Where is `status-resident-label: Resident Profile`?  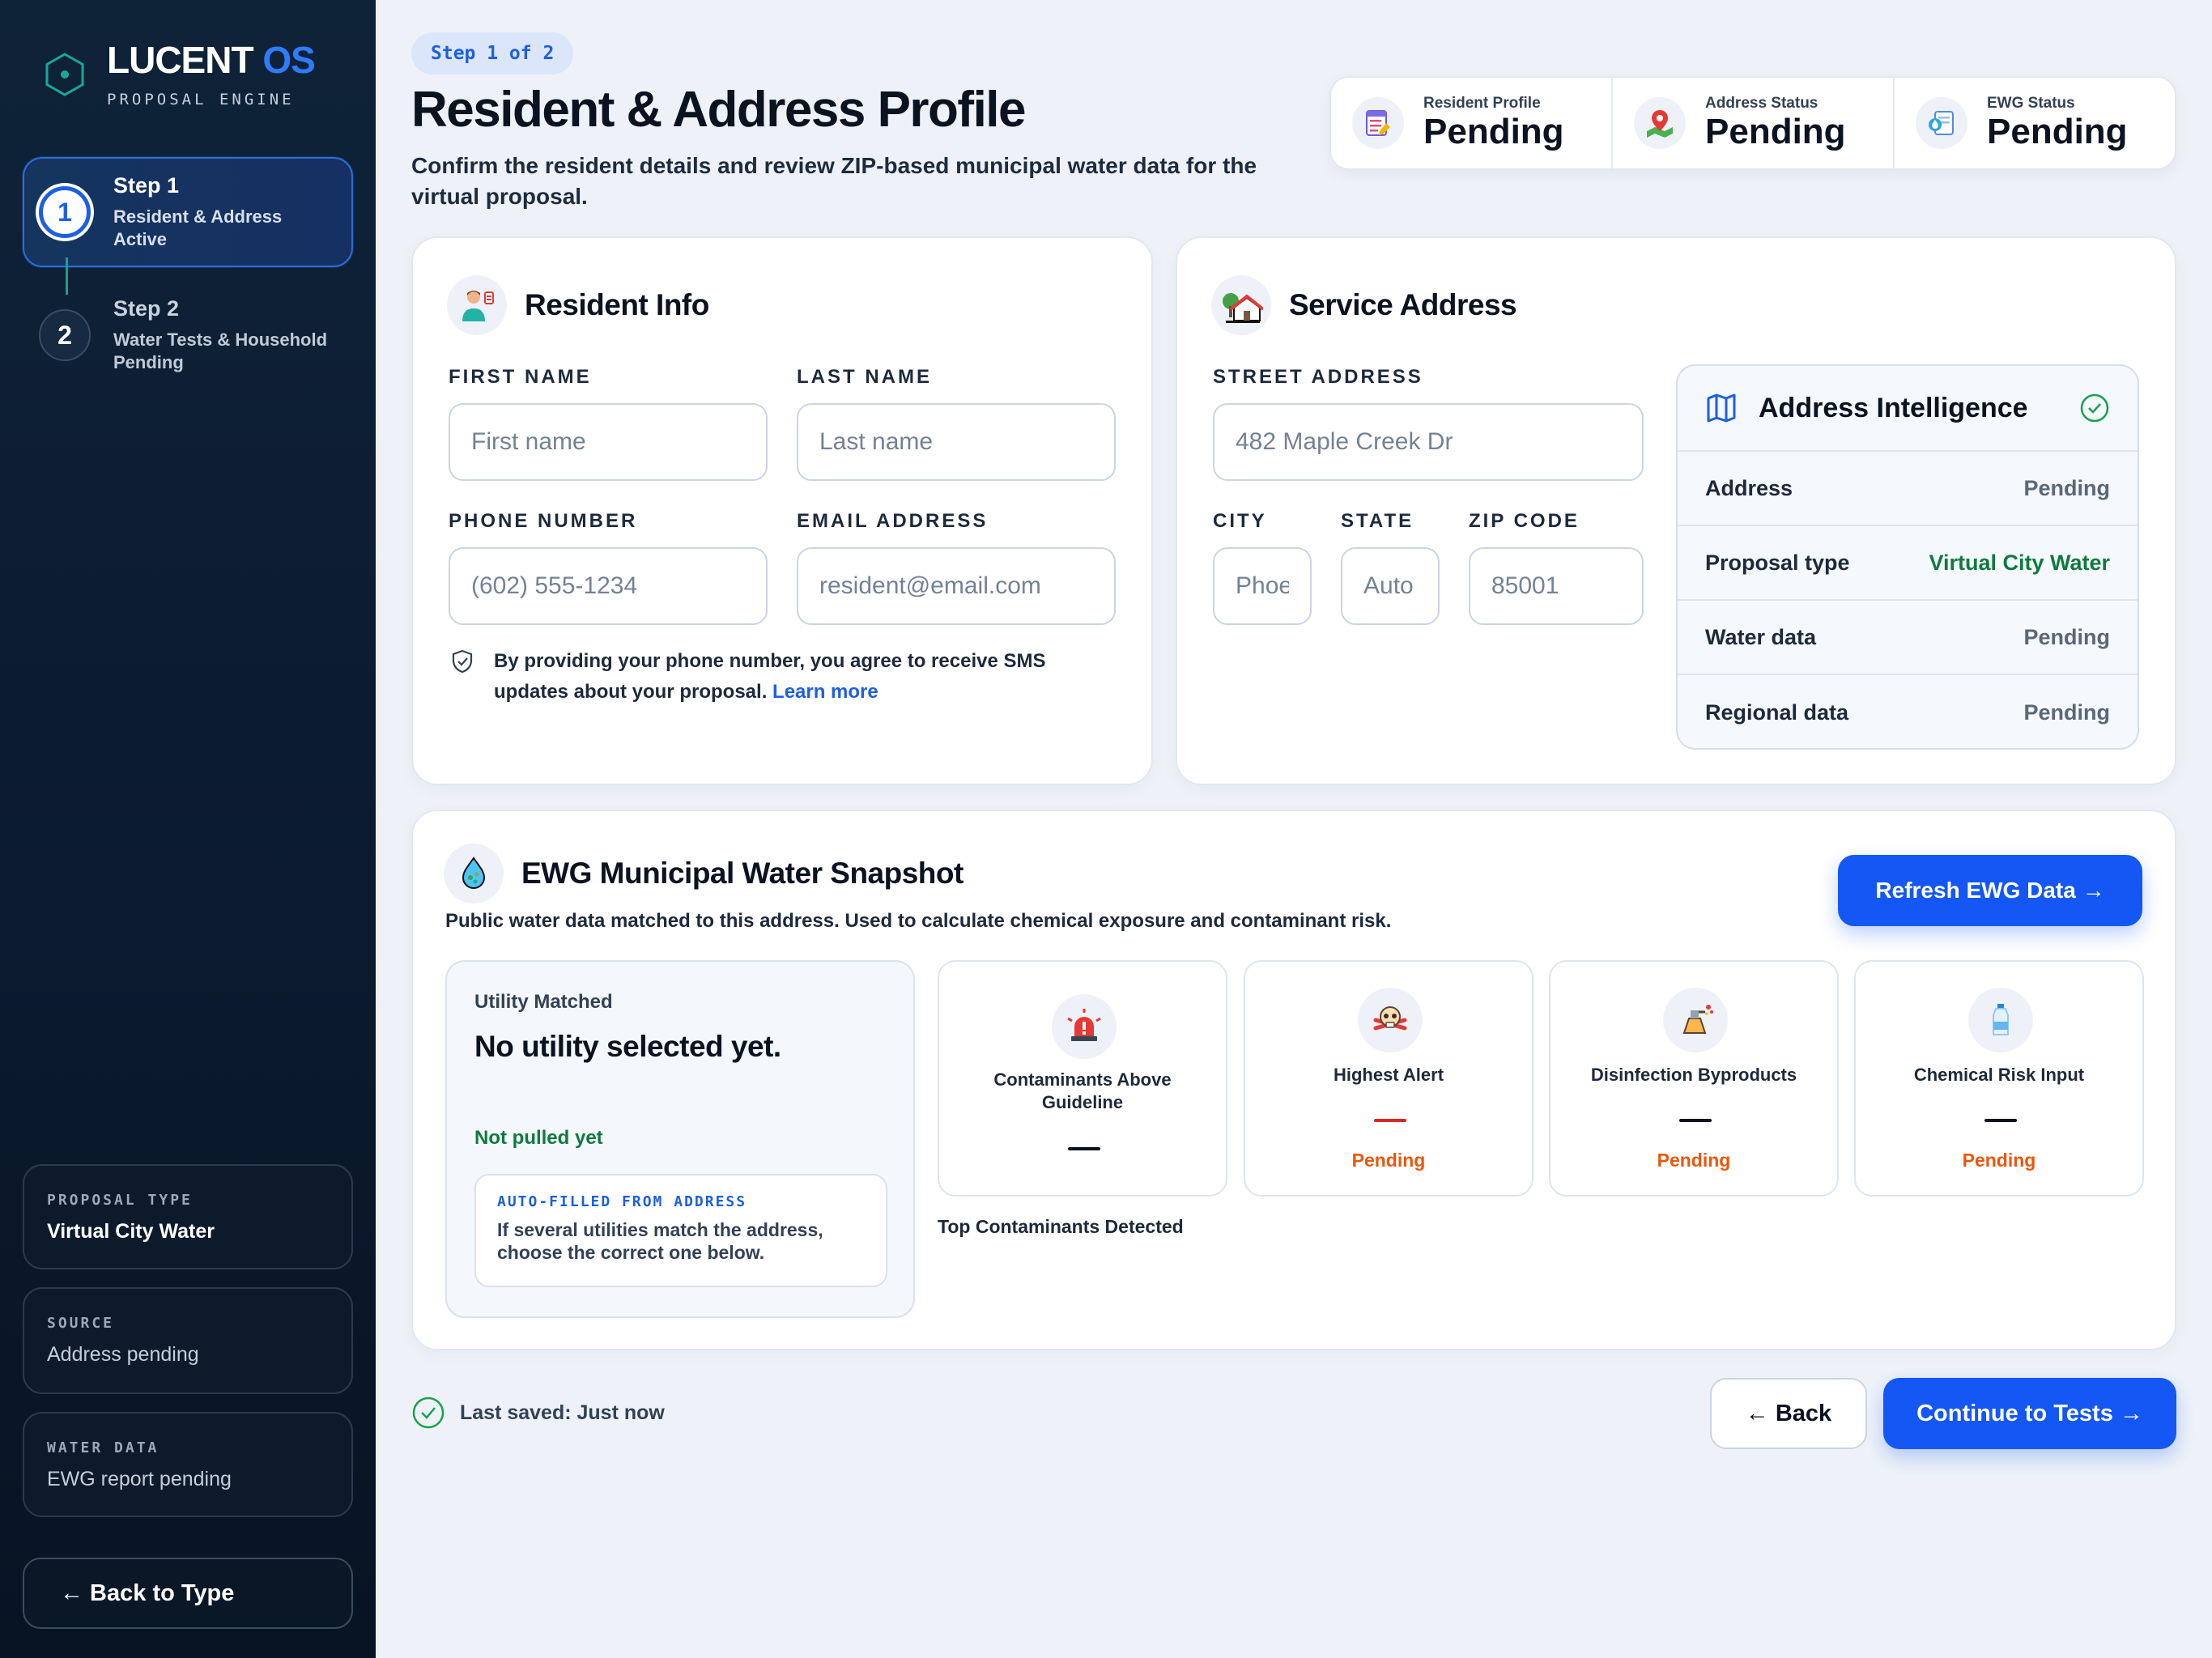 status-resident-label: Resident Profile is located at coordinates (1482, 103).